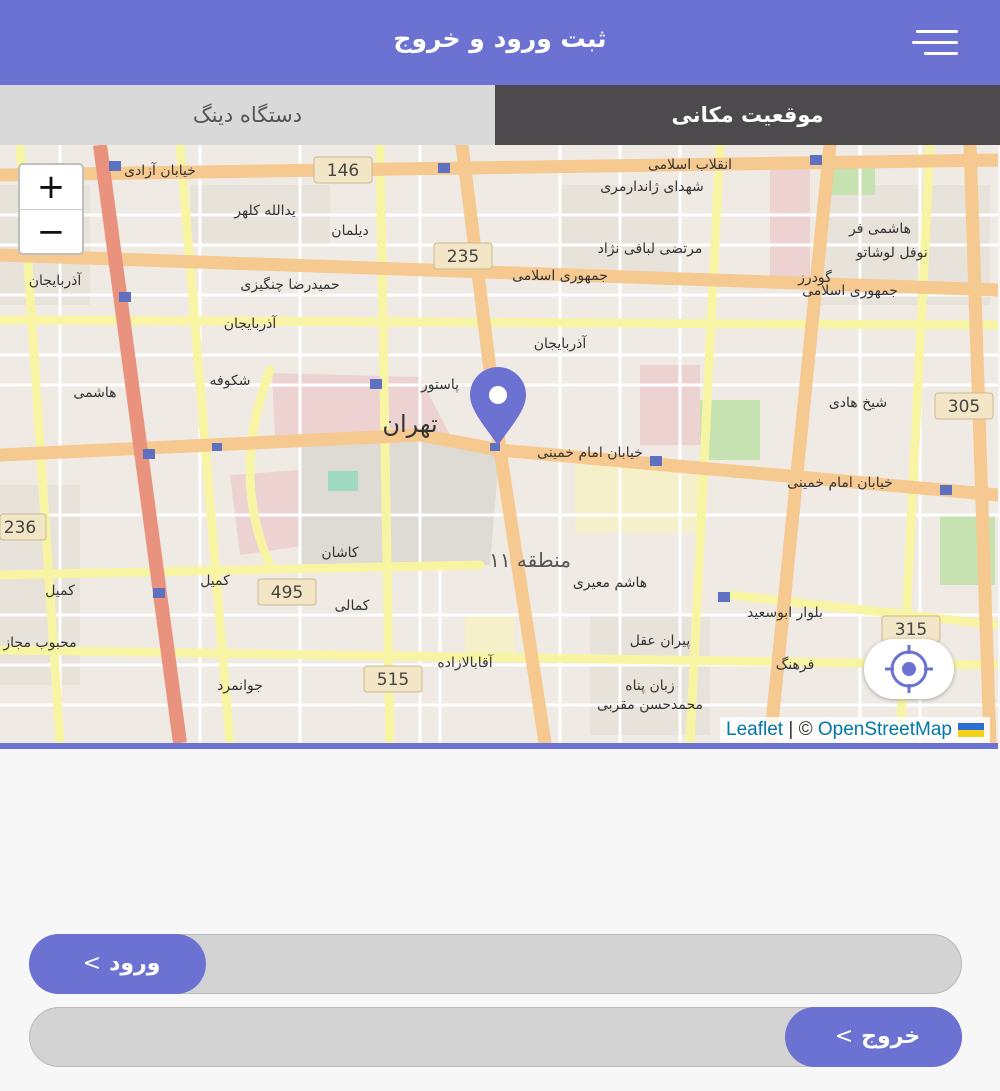 Image resolution: width=1000 pixels, height=1091 pixels. I want to click on street-label: خیابان آزادی, so click(160, 170).